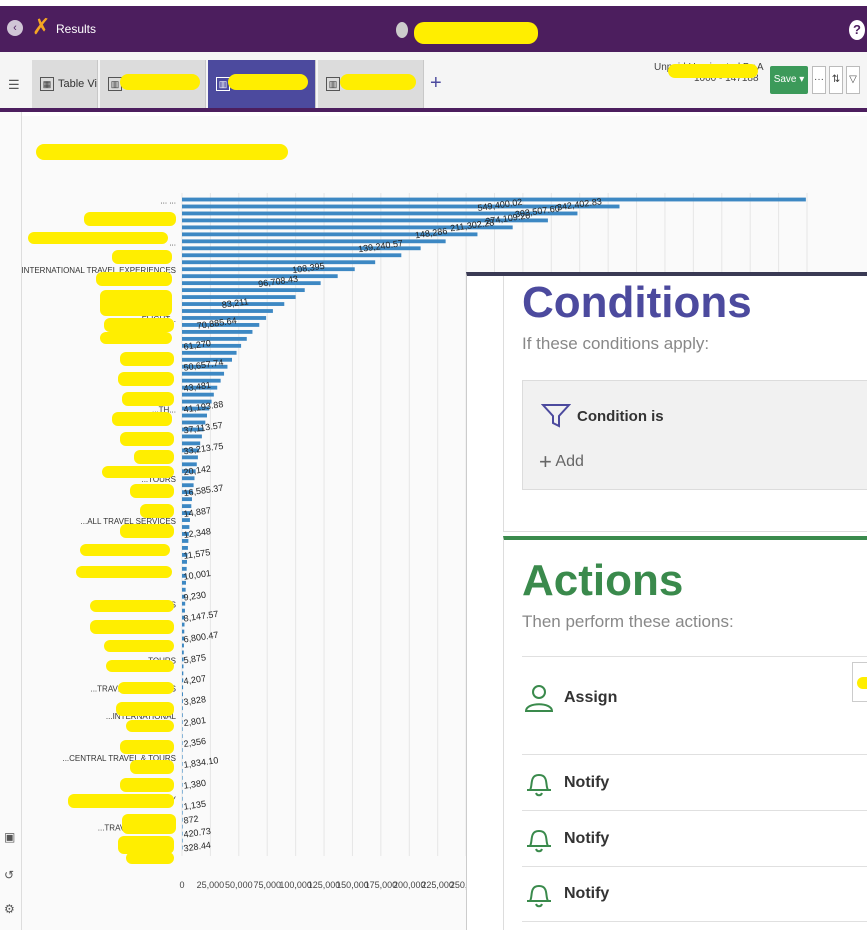 Image resolution: width=867 pixels, height=930 pixels. I want to click on data-label: 3,828, so click(195, 700).